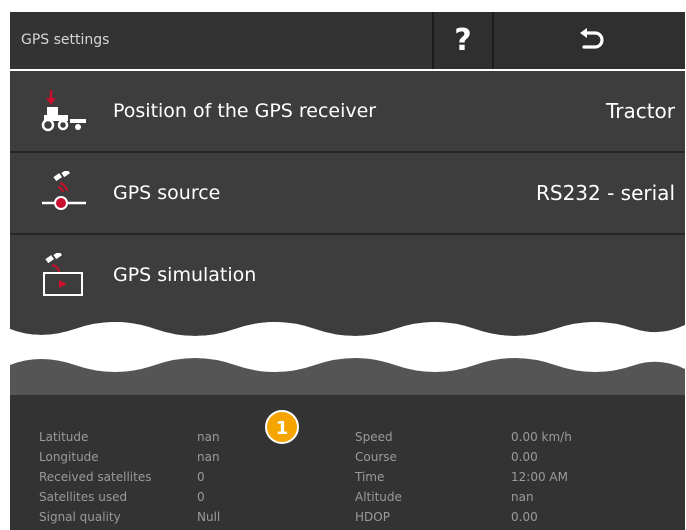 The height and width of the screenshot is (530, 686). Describe the element at coordinates (201, 497) in the screenshot. I see `satellites-used-value: 0` at that location.